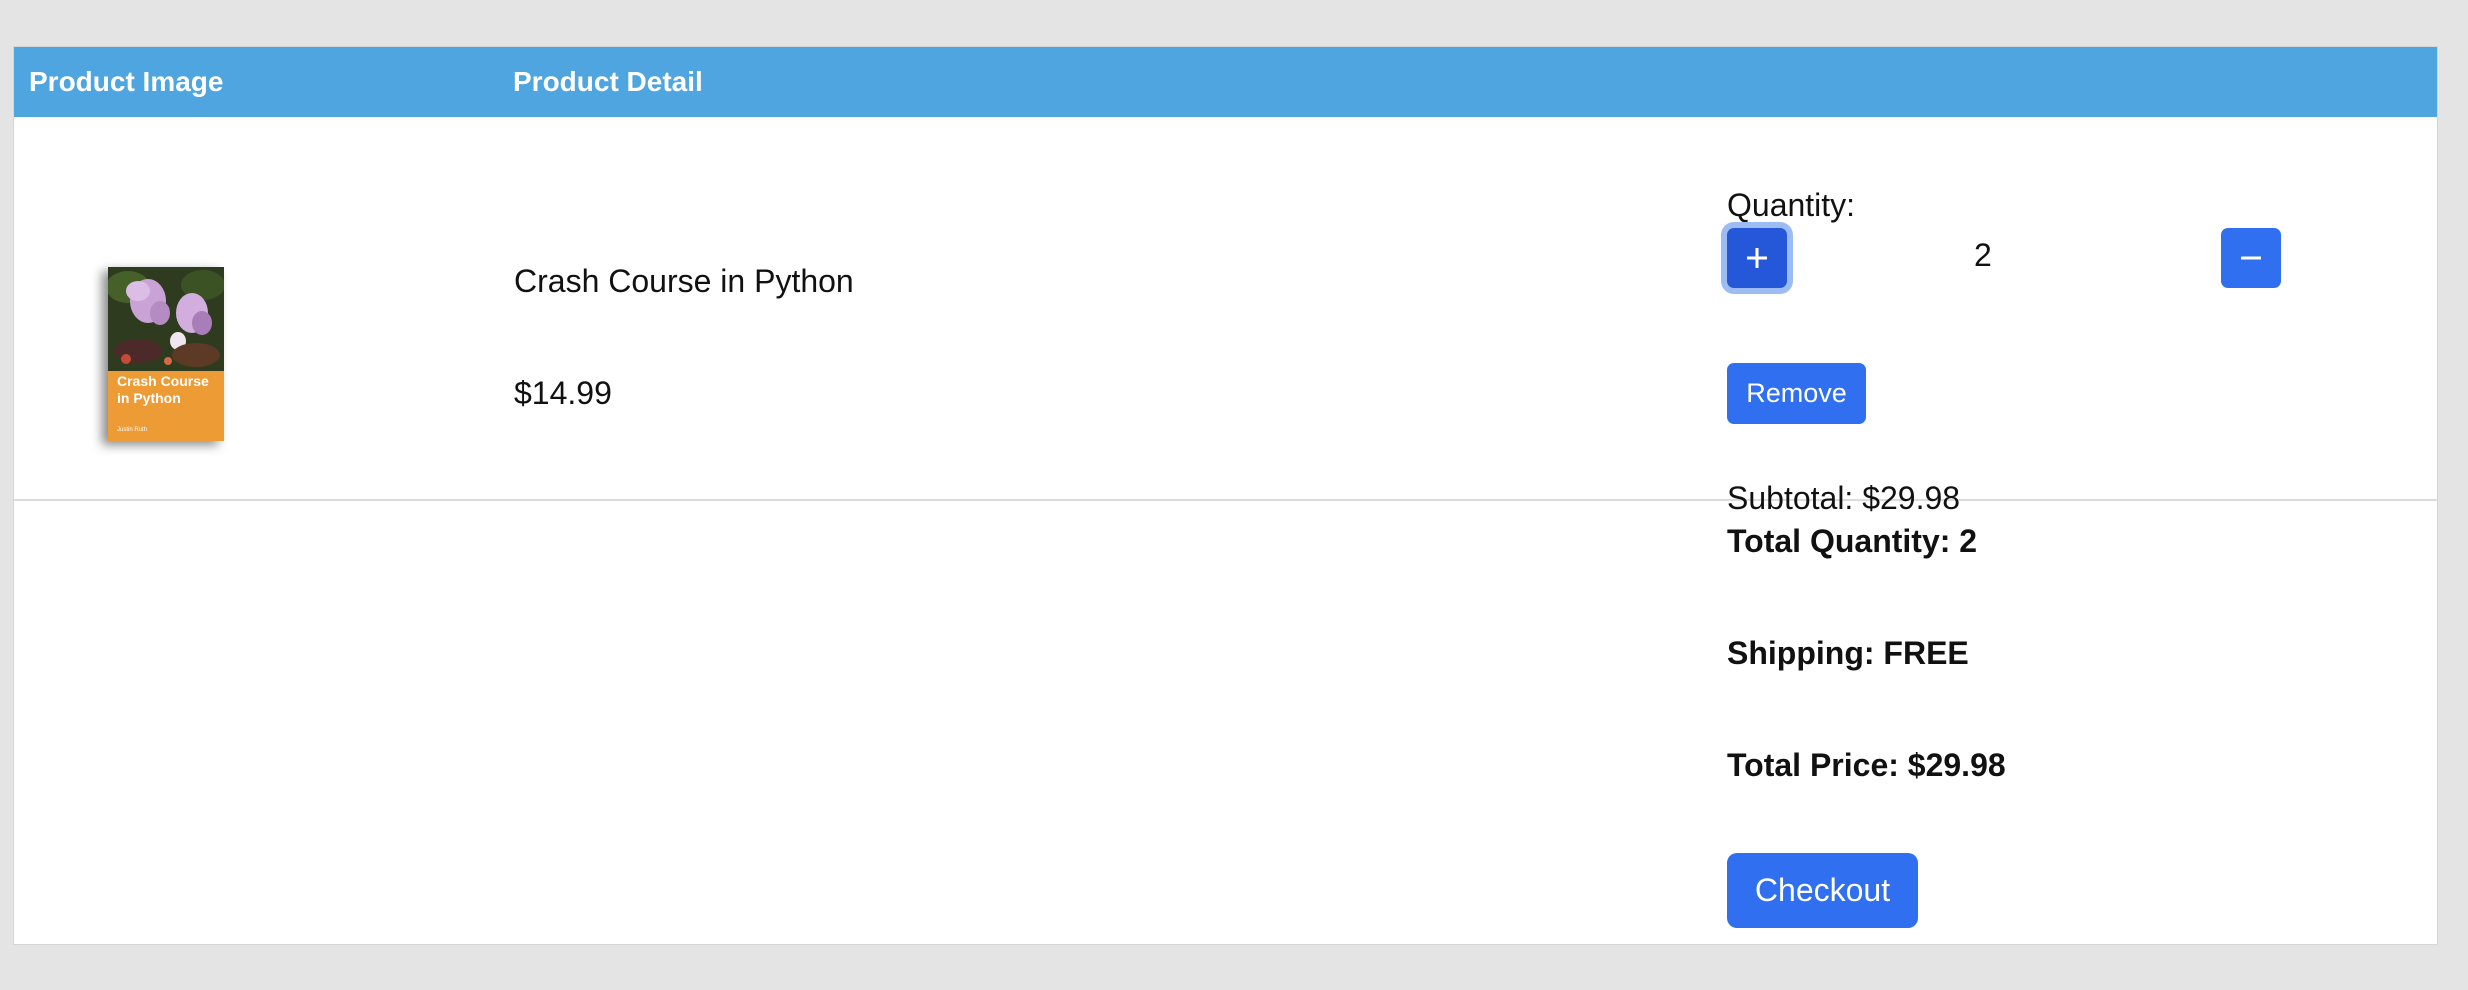 This screenshot has width=2468, height=990. What do you see at coordinates (563, 393) in the screenshot?
I see `product-price: $14.99` at bounding box center [563, 393].